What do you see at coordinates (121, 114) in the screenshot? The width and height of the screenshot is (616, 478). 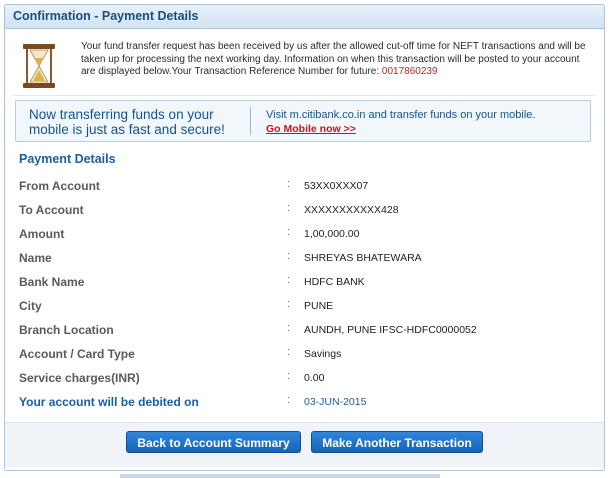 I see `banner-headline-line1: Now transferring funds on your` at bounding box center [121, 114].